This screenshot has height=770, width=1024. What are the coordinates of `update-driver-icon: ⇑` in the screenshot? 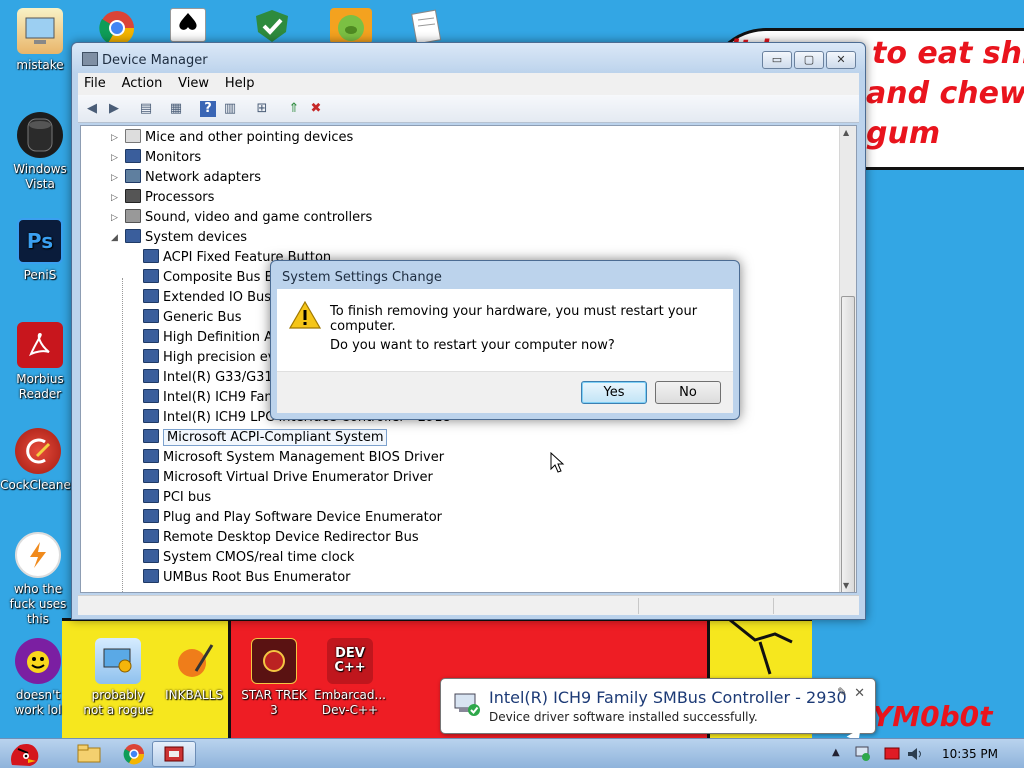 It's located at (294, 109).